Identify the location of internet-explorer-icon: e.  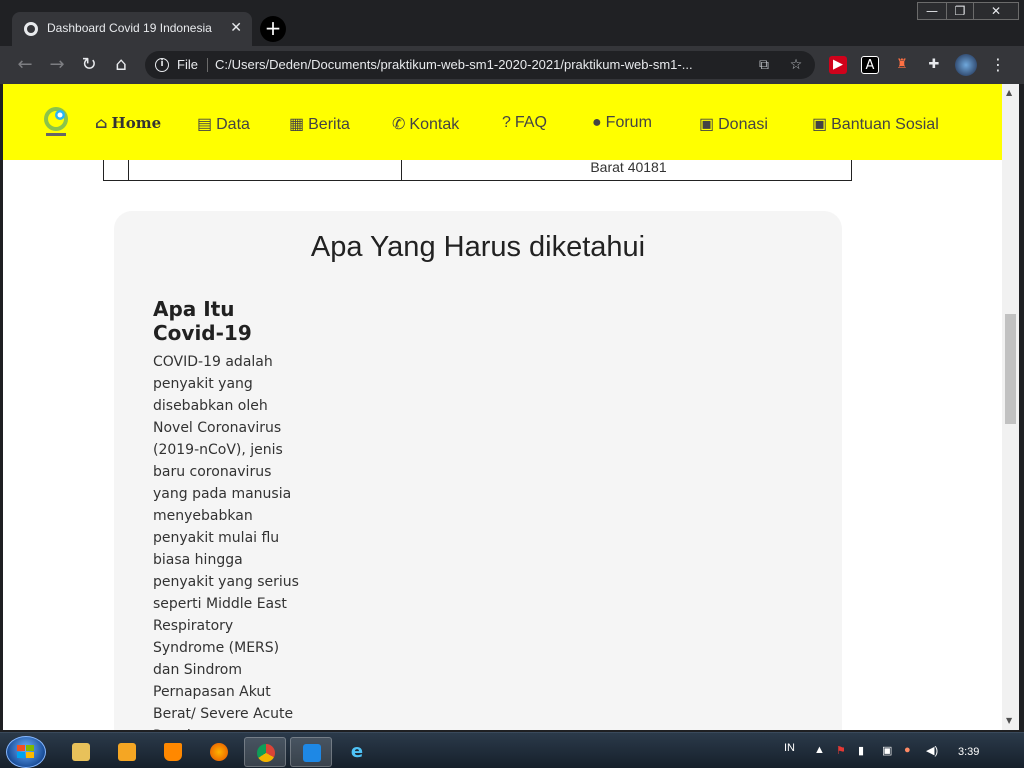
(357, 751).